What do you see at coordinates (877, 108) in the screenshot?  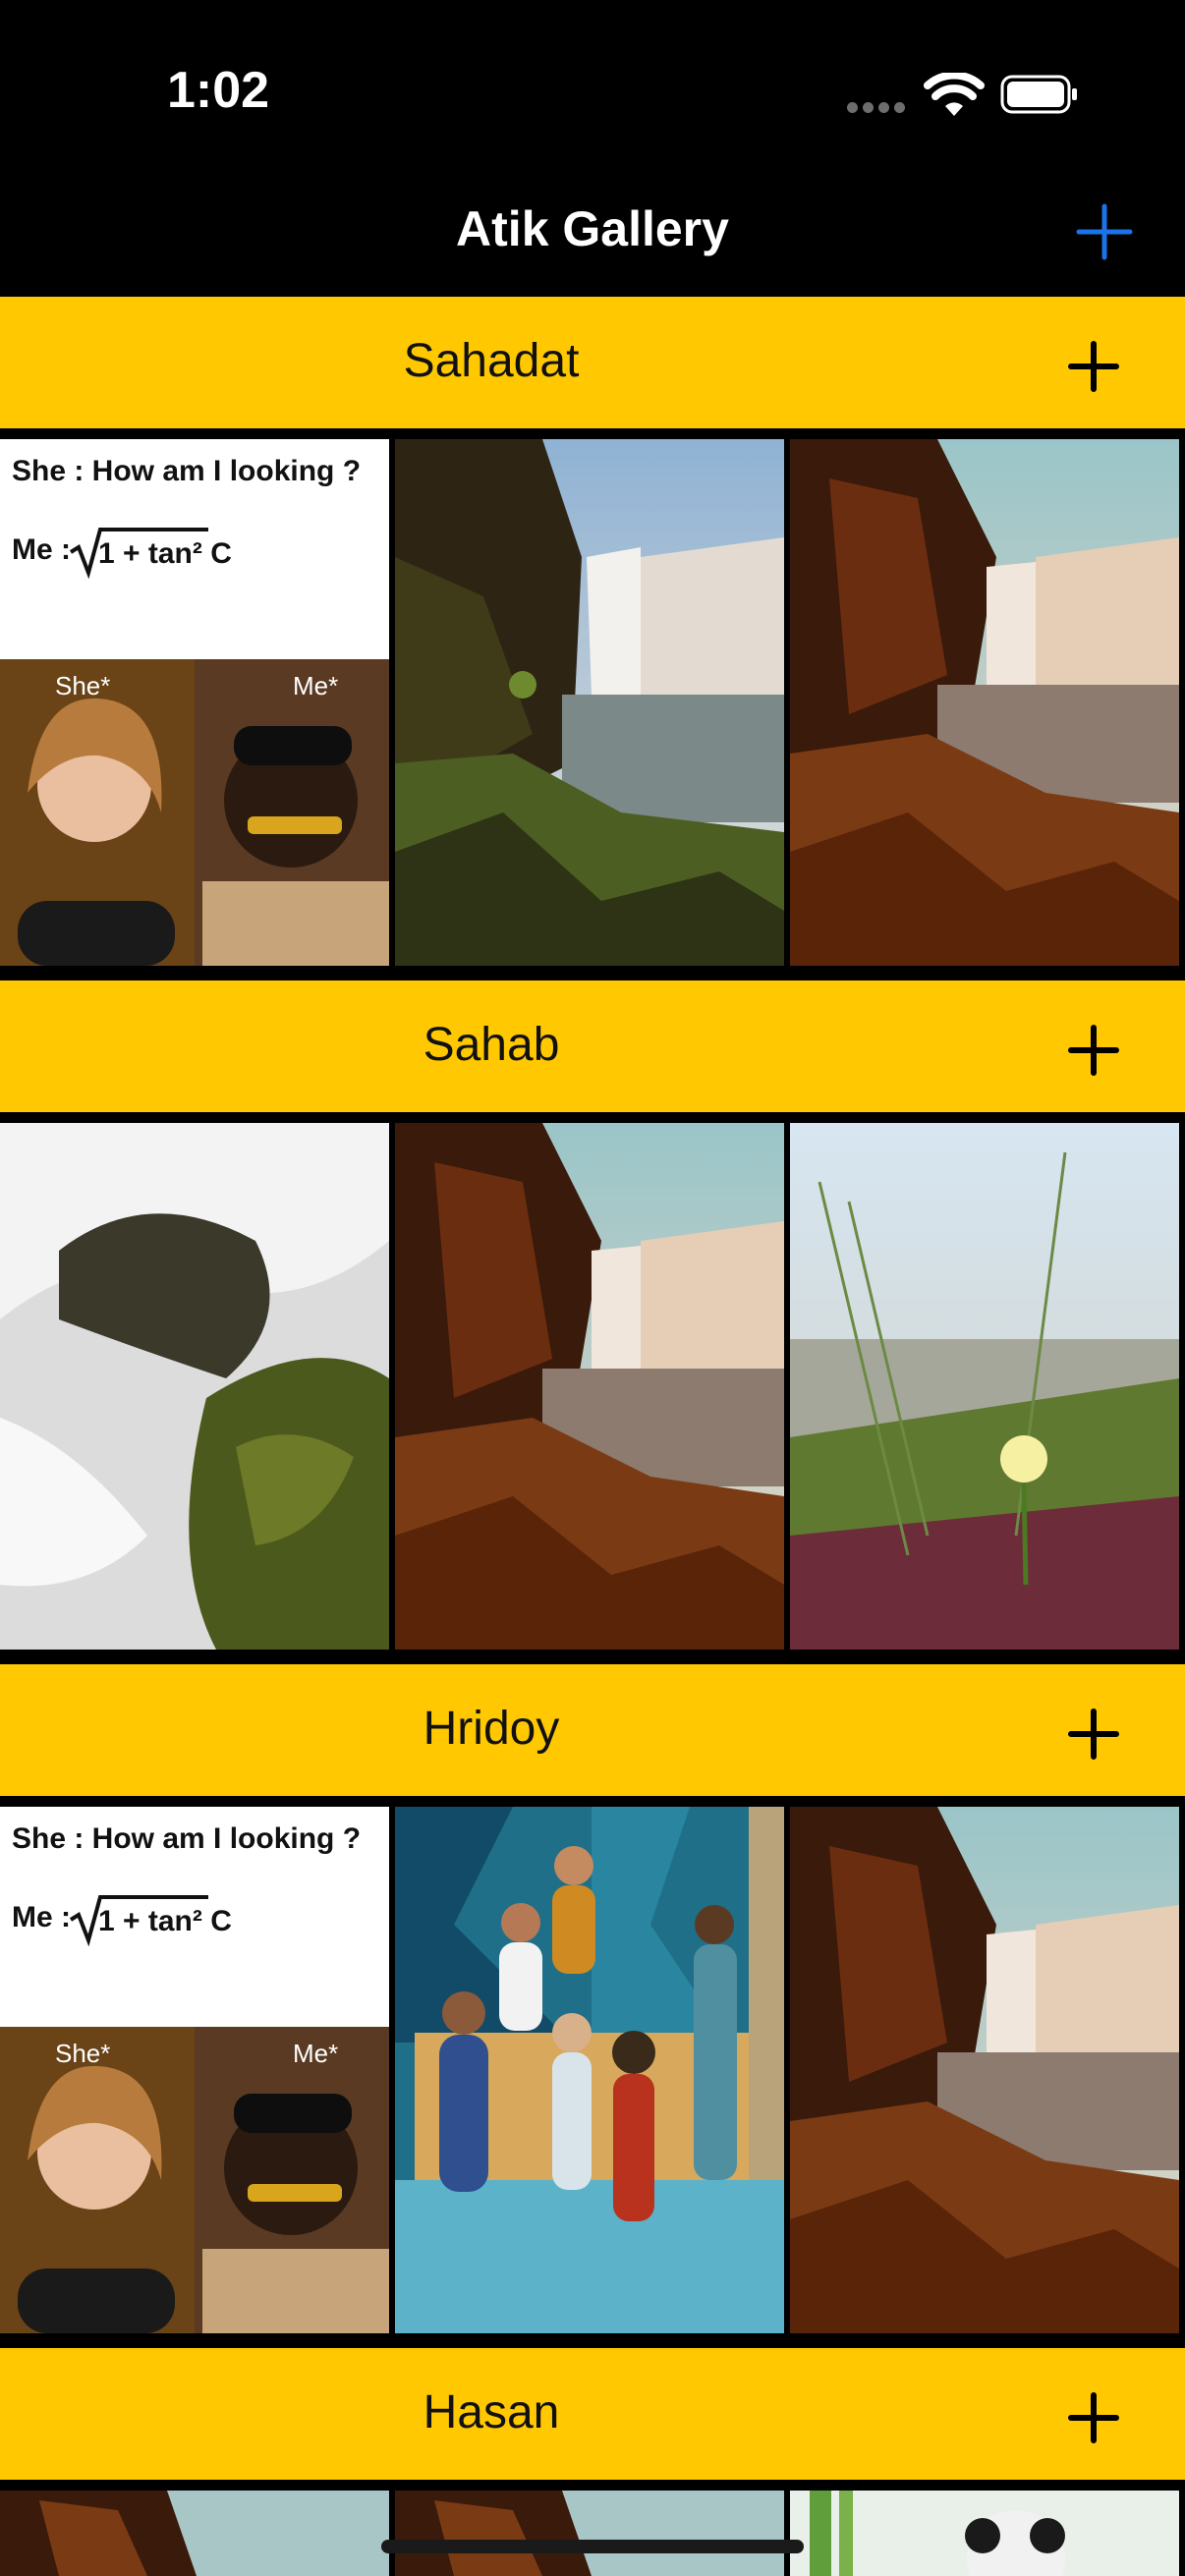 I see `cellular-signal-icon` at bounding box center [877, 108].